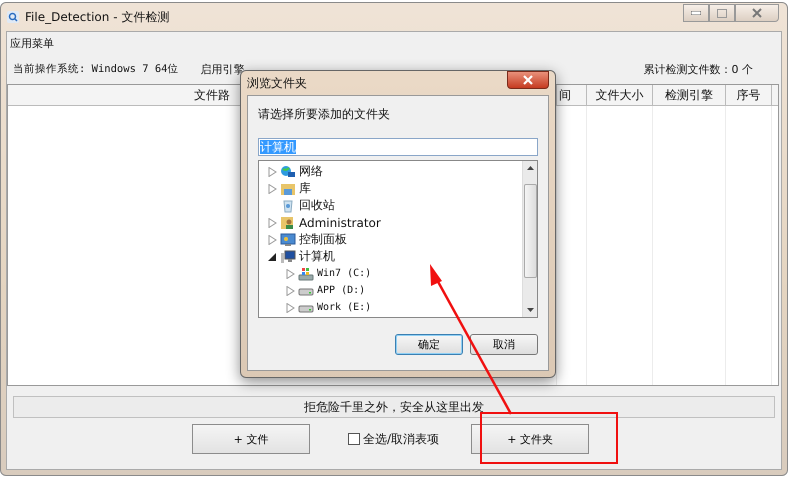 This screenshot has width=798, height=483. What do you see at coordinates (317, 205) in the screenshot?
I see `tree-item: 回收站` at bounding box center [317, 205].